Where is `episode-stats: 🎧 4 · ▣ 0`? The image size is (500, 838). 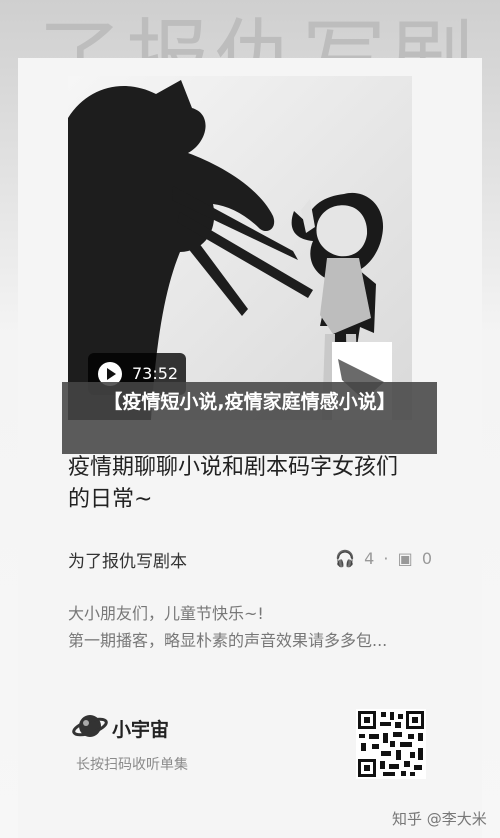
episode-stats: 🎧 4 · ▣ 0 is located at coordinates (381, 558).